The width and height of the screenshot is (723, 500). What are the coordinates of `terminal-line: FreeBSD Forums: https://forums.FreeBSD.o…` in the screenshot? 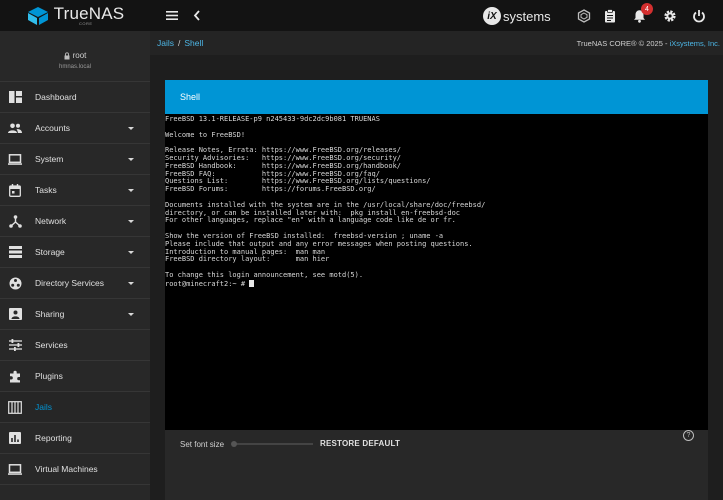 It's located at (270, 189).